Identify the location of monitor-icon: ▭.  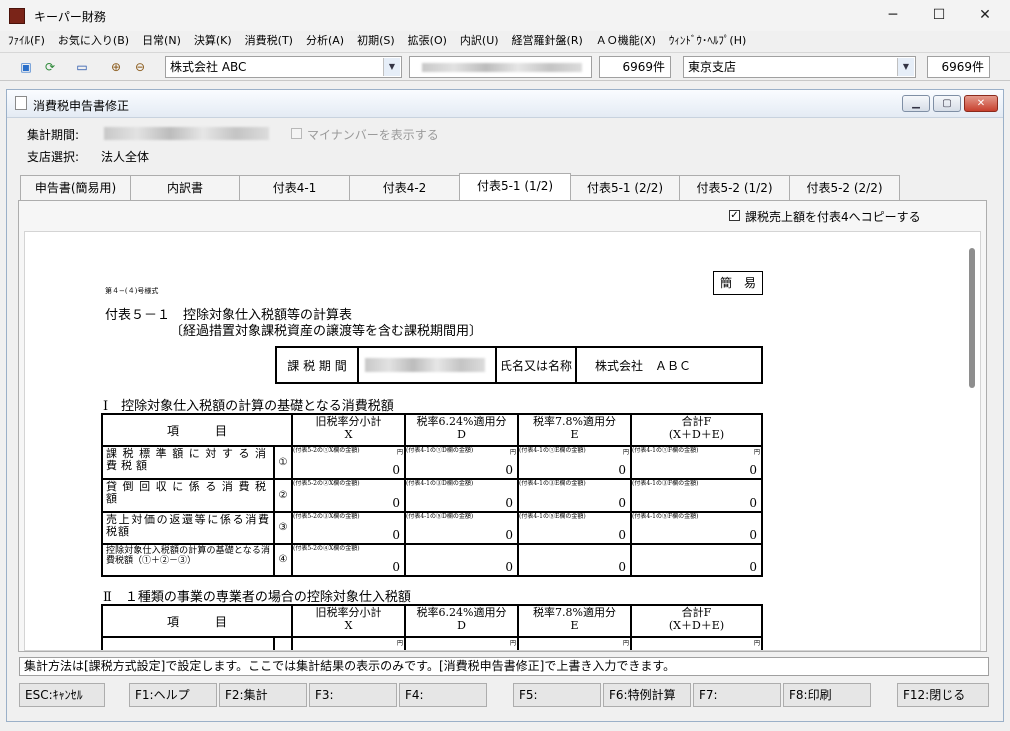
(82, 67).